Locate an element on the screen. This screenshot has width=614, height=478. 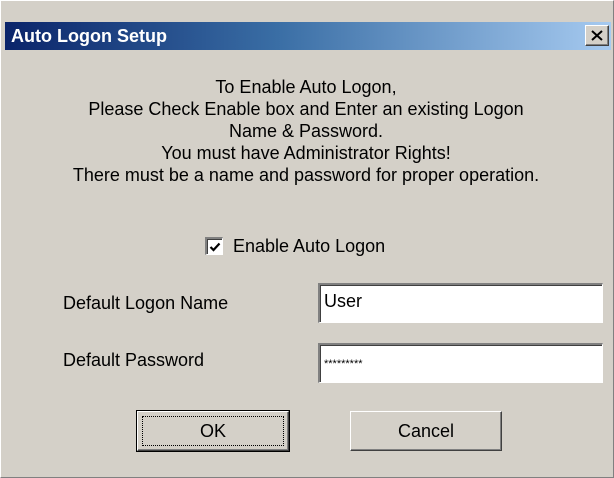
enable-auto-logon-label: Enable Auto Logon is located at coordinates (309, 246).